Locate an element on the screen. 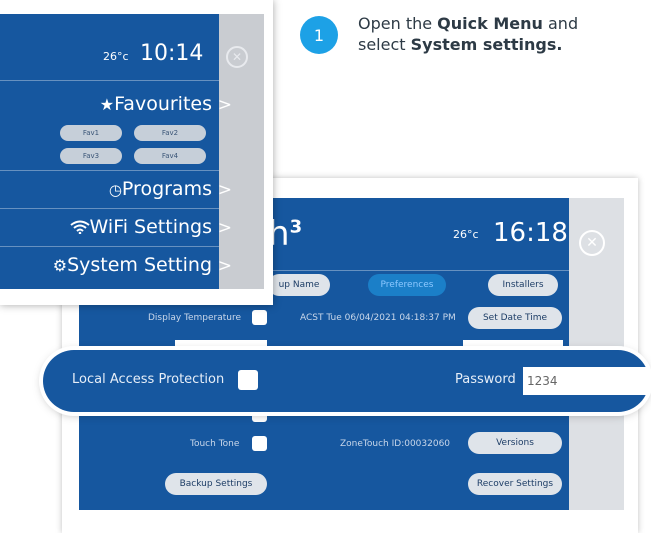  menu-item-wifi-label: WiFi Settings is located at coordinates (150, 227).